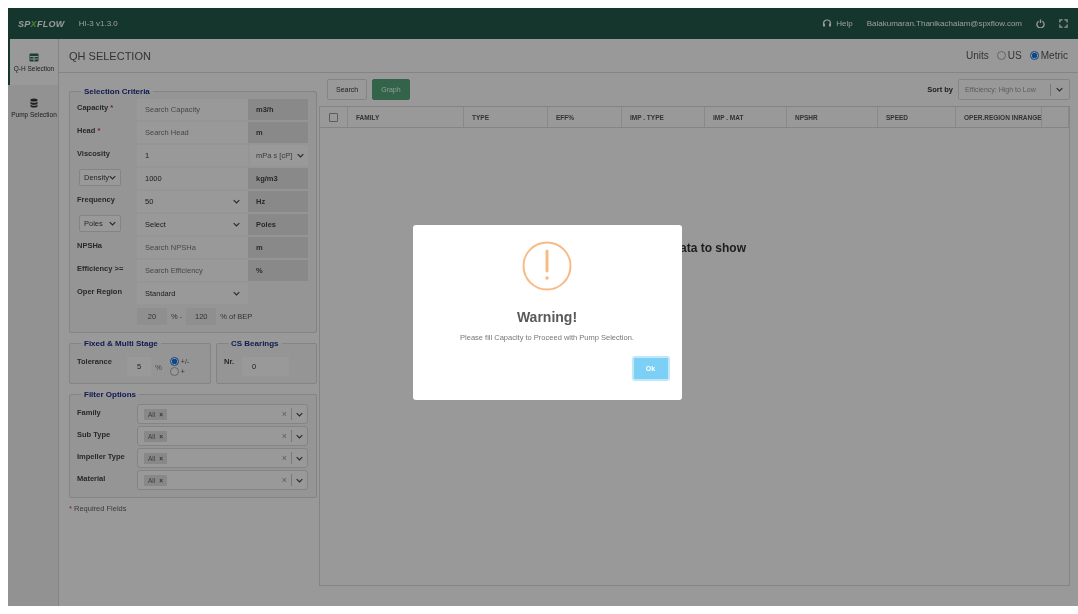 This screenshot has height=614, width=1078. Describe the element at coordinates (827, 23) in the screenshot. I see `help-icon` at that location.